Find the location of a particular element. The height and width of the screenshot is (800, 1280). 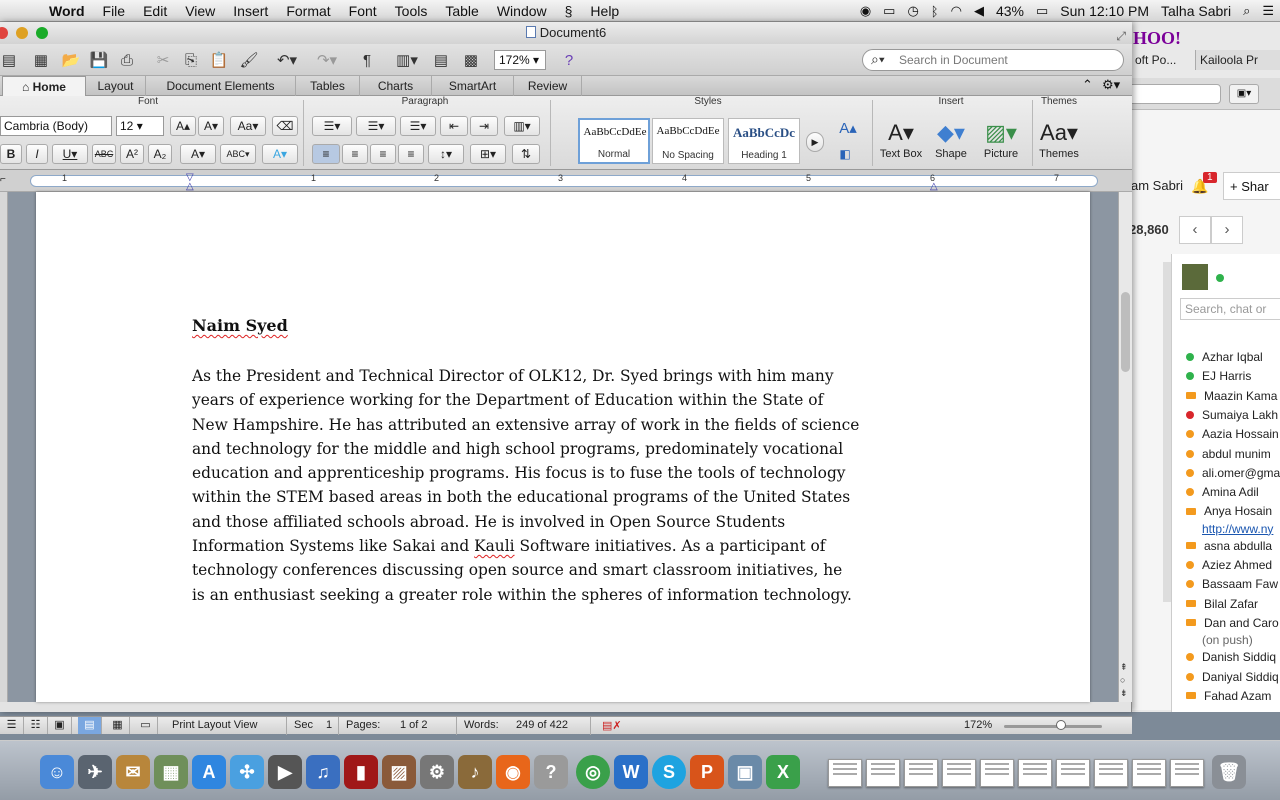

excel-icon: X is located at coordinates (783, 772).